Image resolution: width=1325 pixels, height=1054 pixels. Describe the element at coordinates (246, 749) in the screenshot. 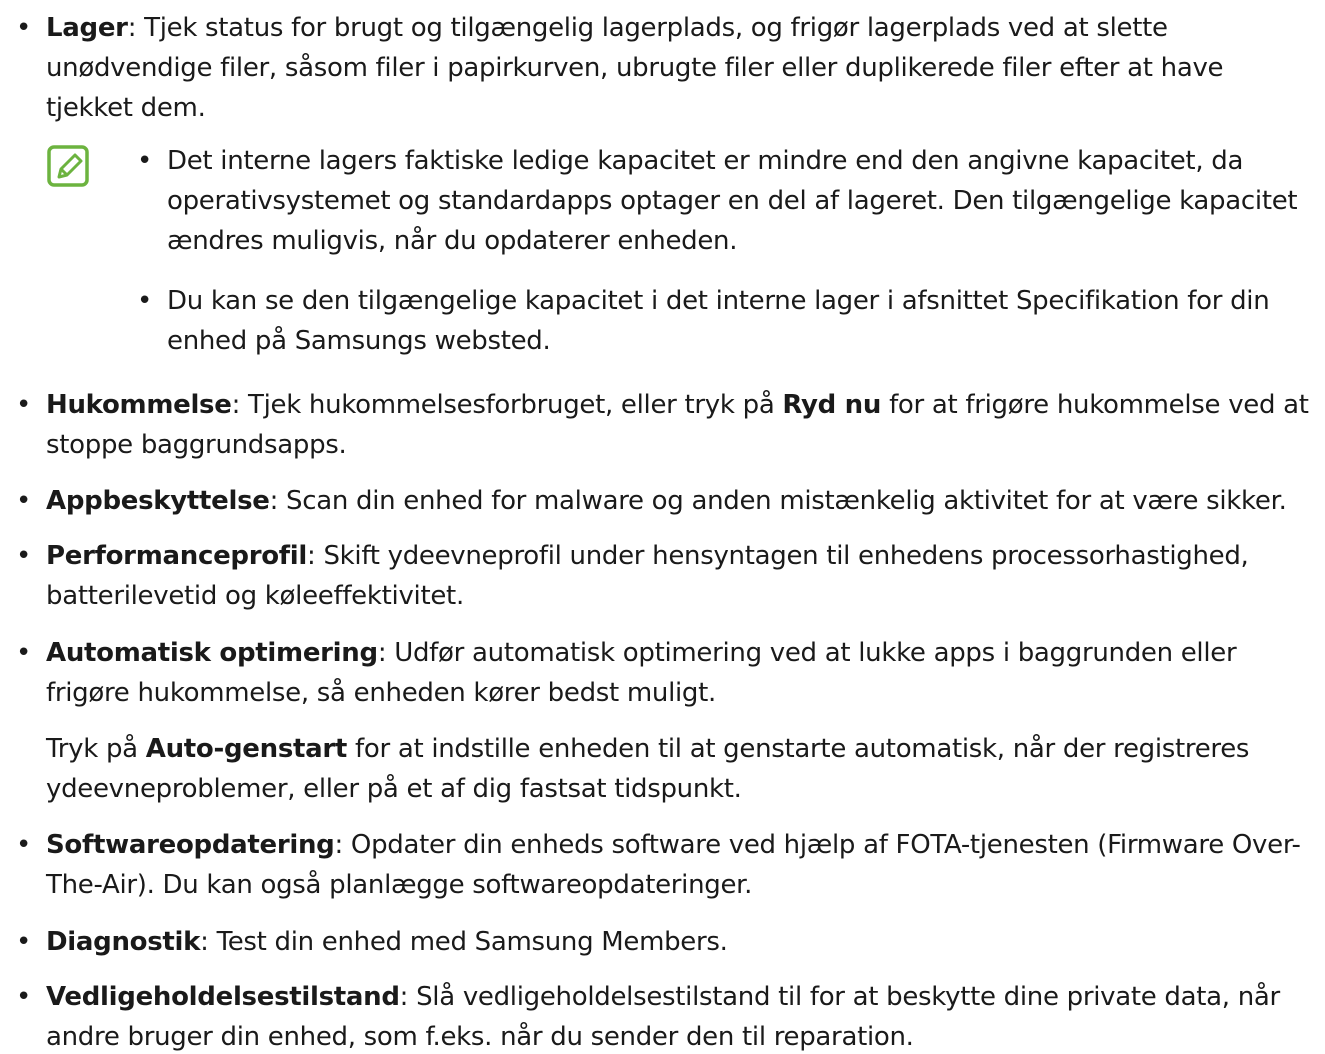

I see `auto-genstart-label: Auto-genstart` at that location.